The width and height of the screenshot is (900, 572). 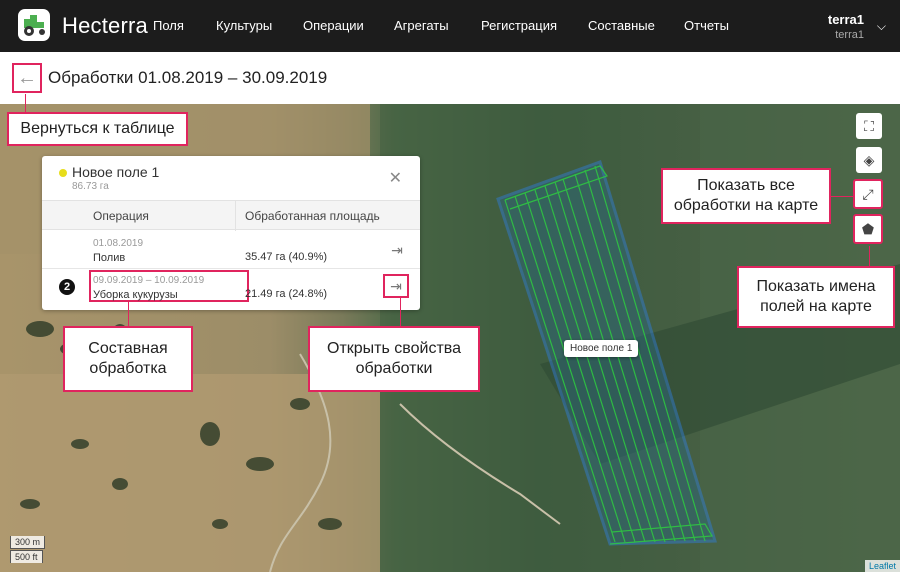 What do you see at coordinates (121, 216) in the screenshot?
I see `header-operation: Операция` at bounding box center [121, 216].